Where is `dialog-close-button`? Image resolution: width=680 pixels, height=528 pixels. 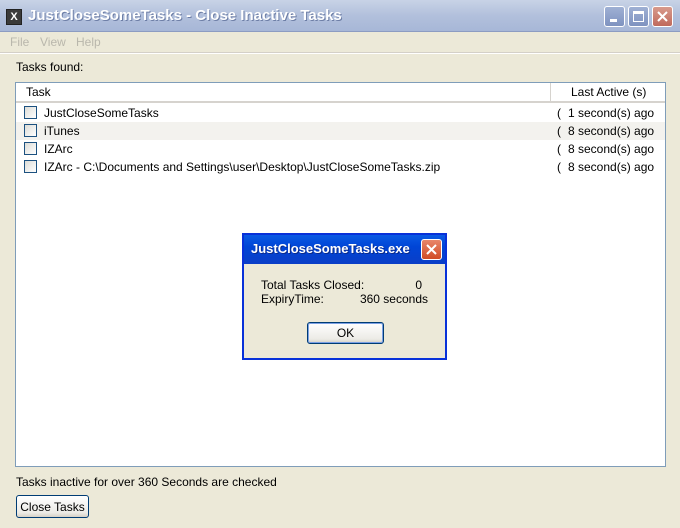 dialog-close-button is located at coordinates (431, 249).